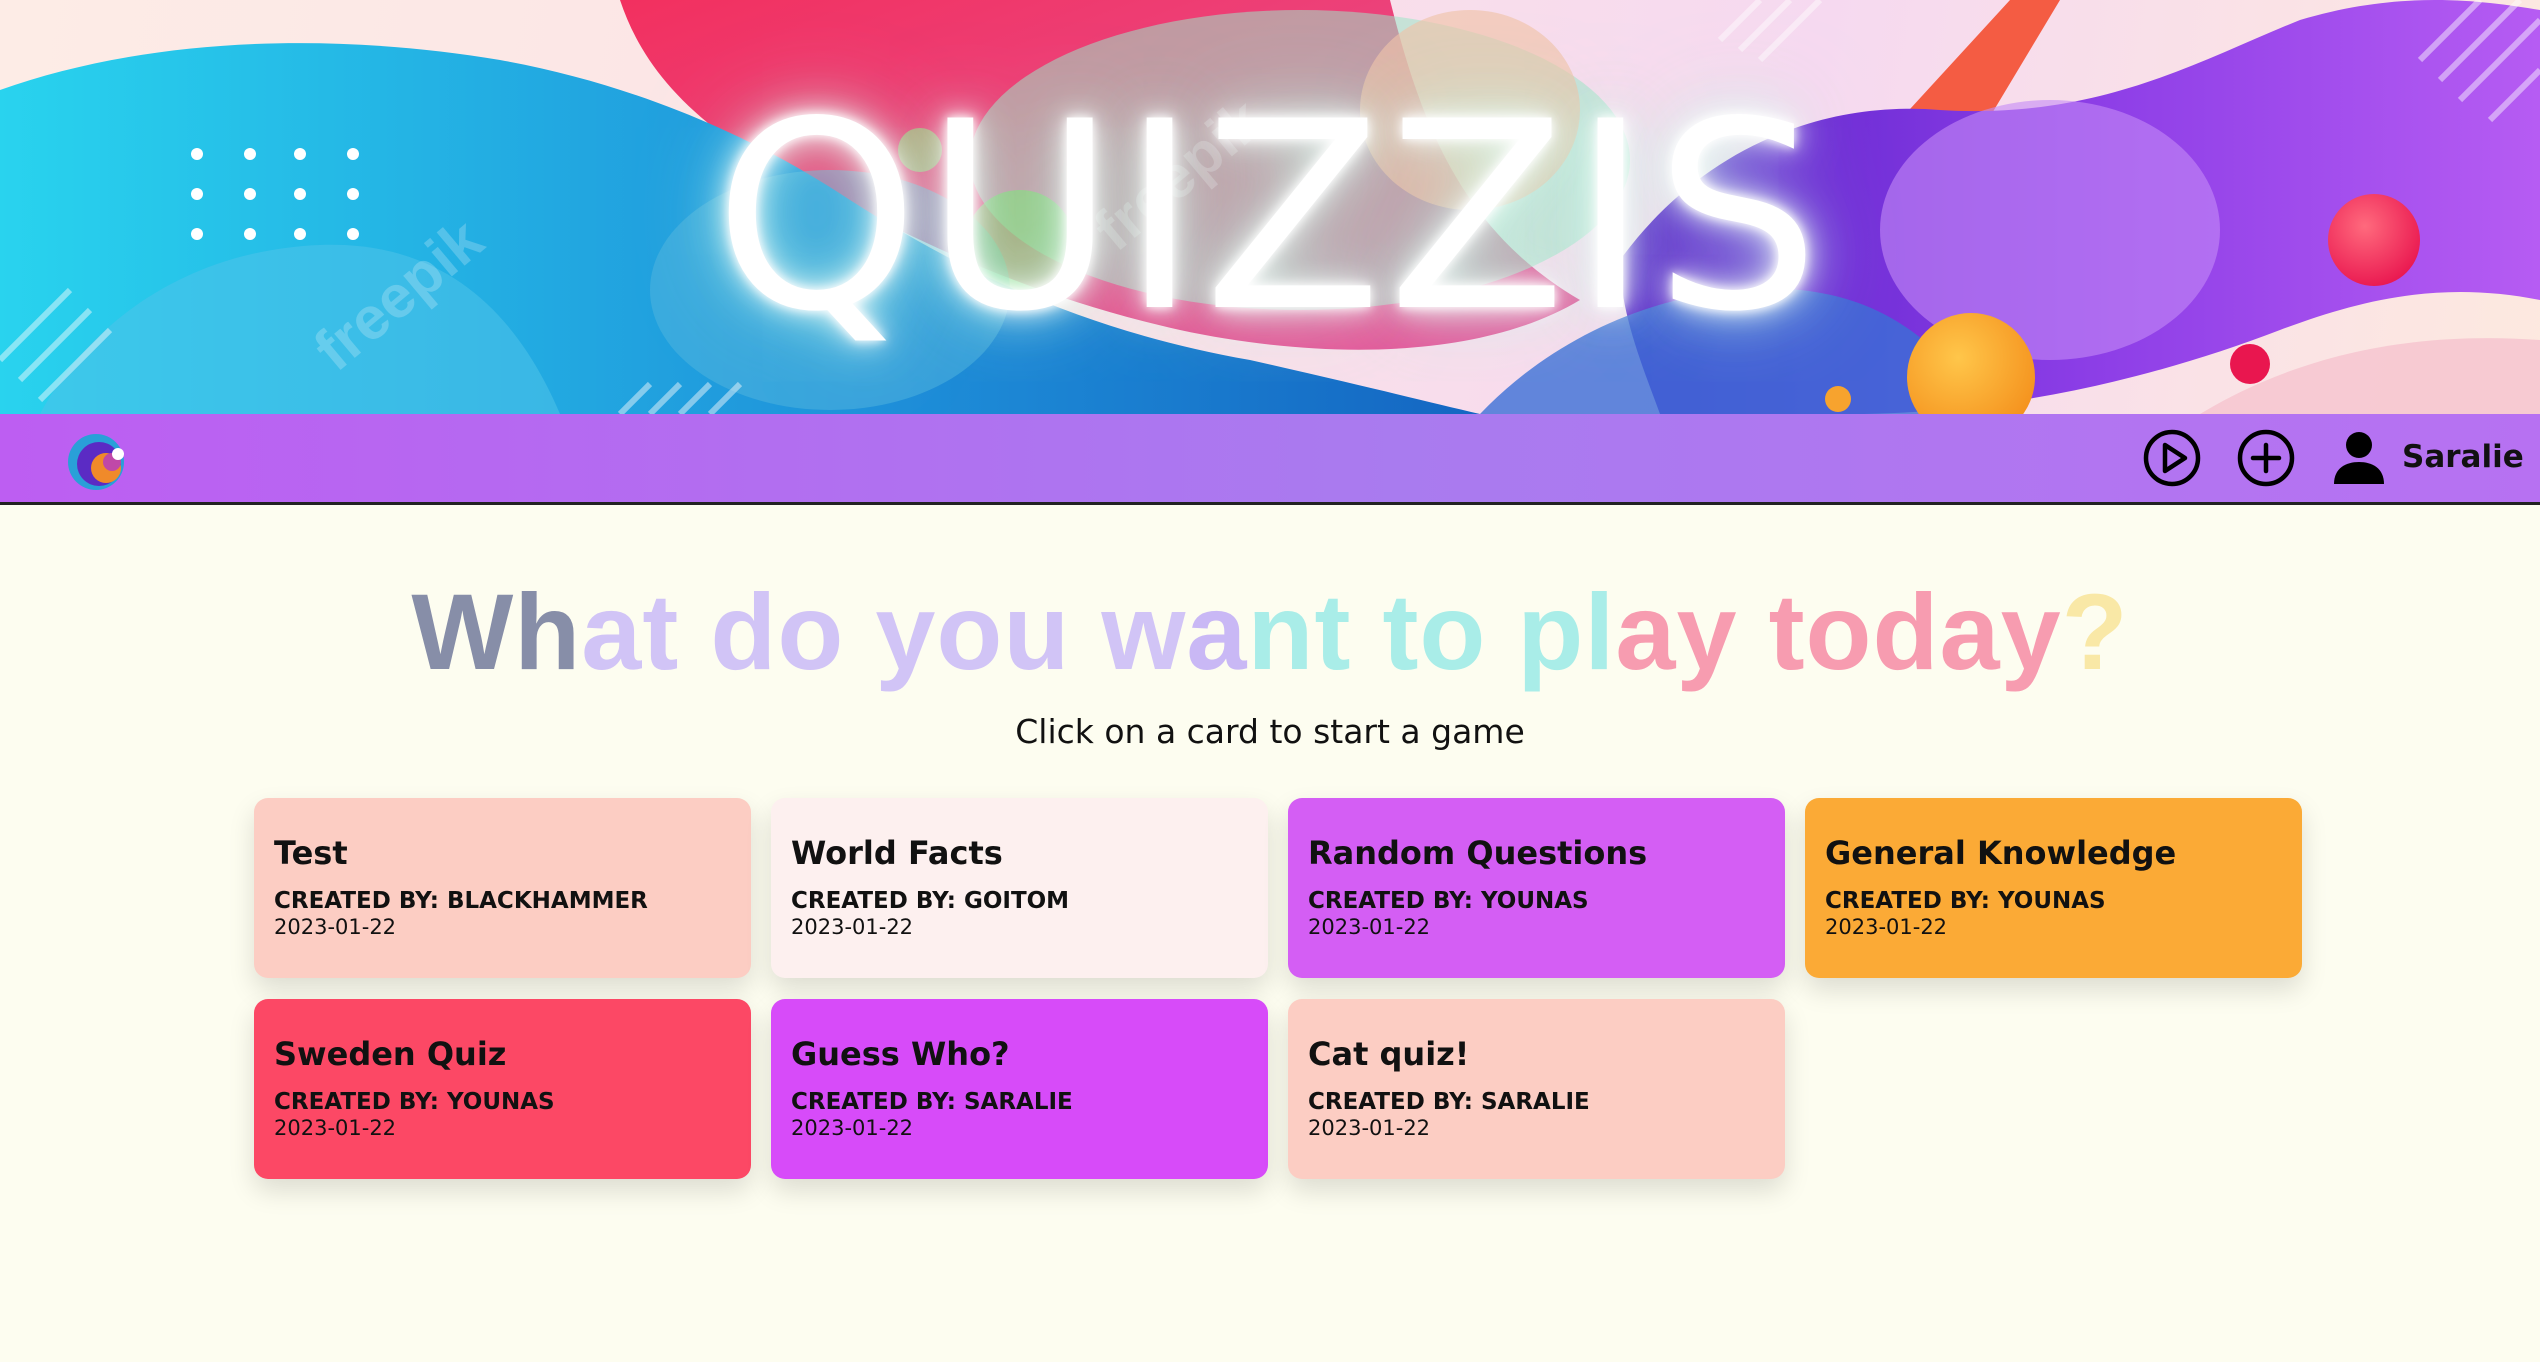  What do you see at coordinates (1270, 731) in the screenshot?
I see `subtitle: Click on a card to start a game` at bounding box center [1270, 731].